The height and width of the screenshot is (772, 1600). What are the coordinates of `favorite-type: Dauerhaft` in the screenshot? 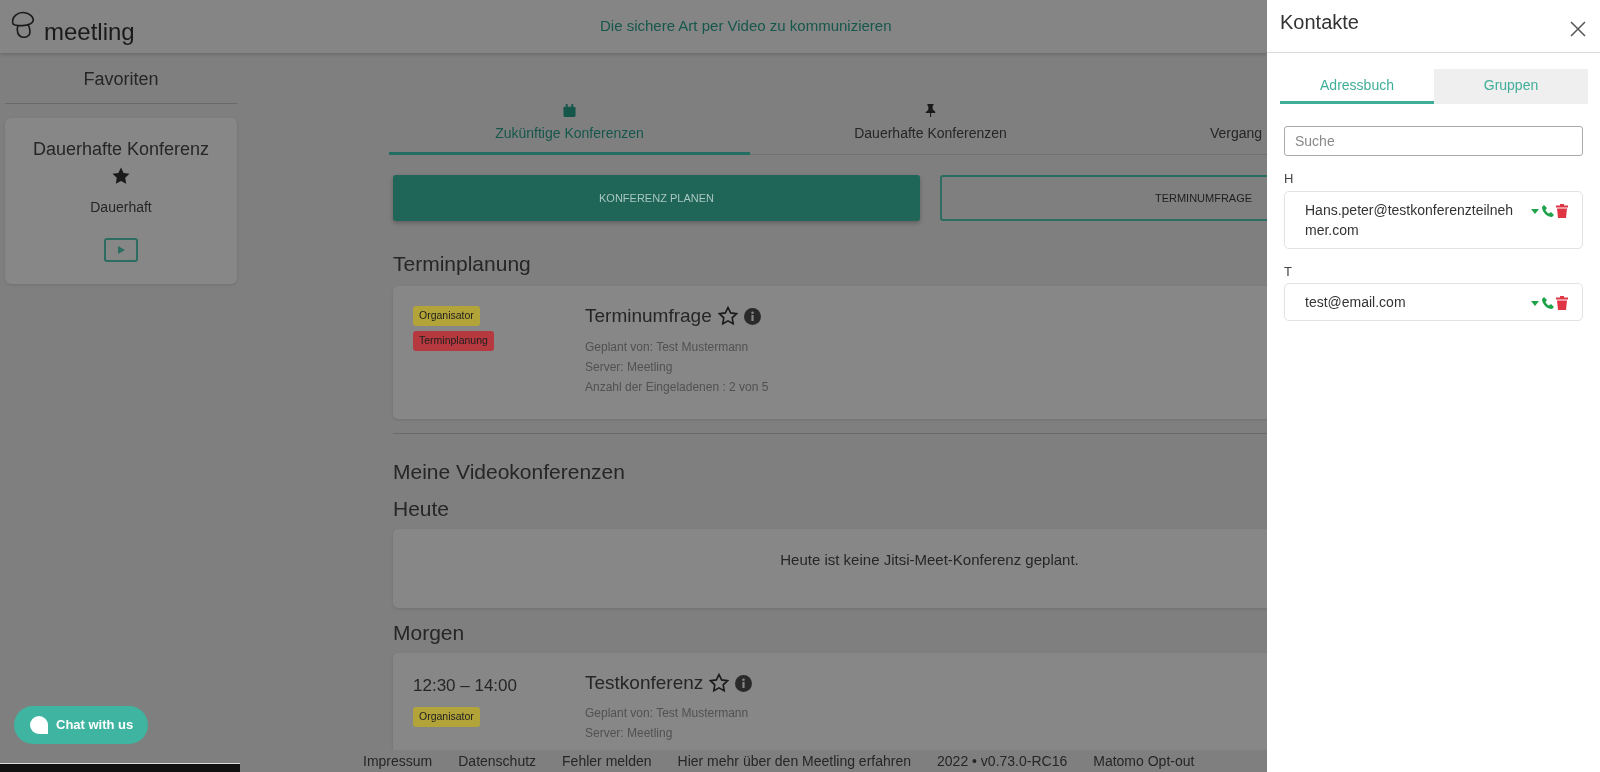 It's located at (121, 207).